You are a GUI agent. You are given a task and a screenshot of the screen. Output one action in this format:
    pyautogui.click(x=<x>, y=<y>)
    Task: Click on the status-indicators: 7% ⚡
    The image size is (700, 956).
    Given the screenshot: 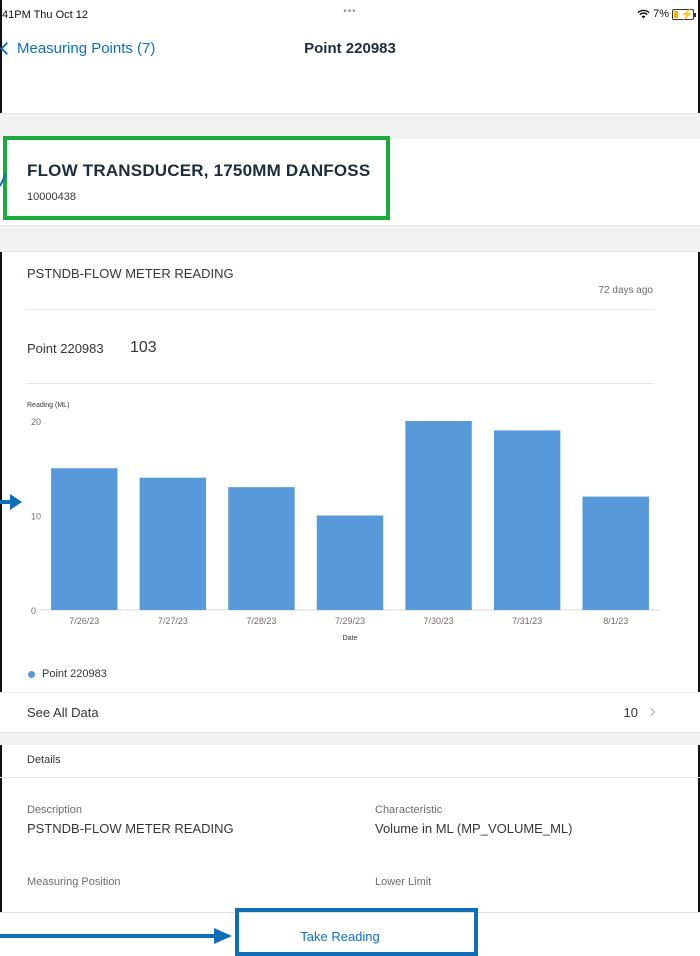 What is the action you would take?
    pyautogui.click(x=666, y=14)
    